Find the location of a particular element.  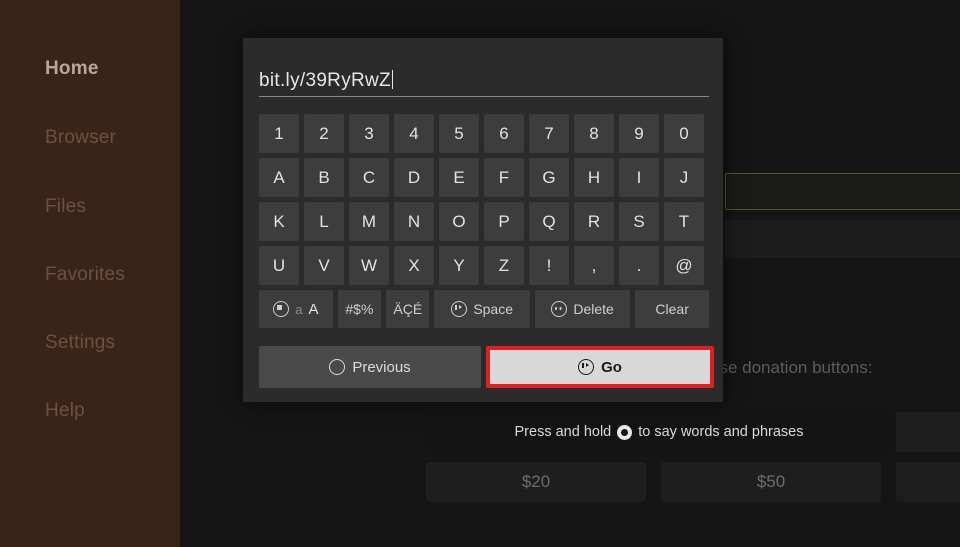

key-e: E is located at coordinates (459, 177).